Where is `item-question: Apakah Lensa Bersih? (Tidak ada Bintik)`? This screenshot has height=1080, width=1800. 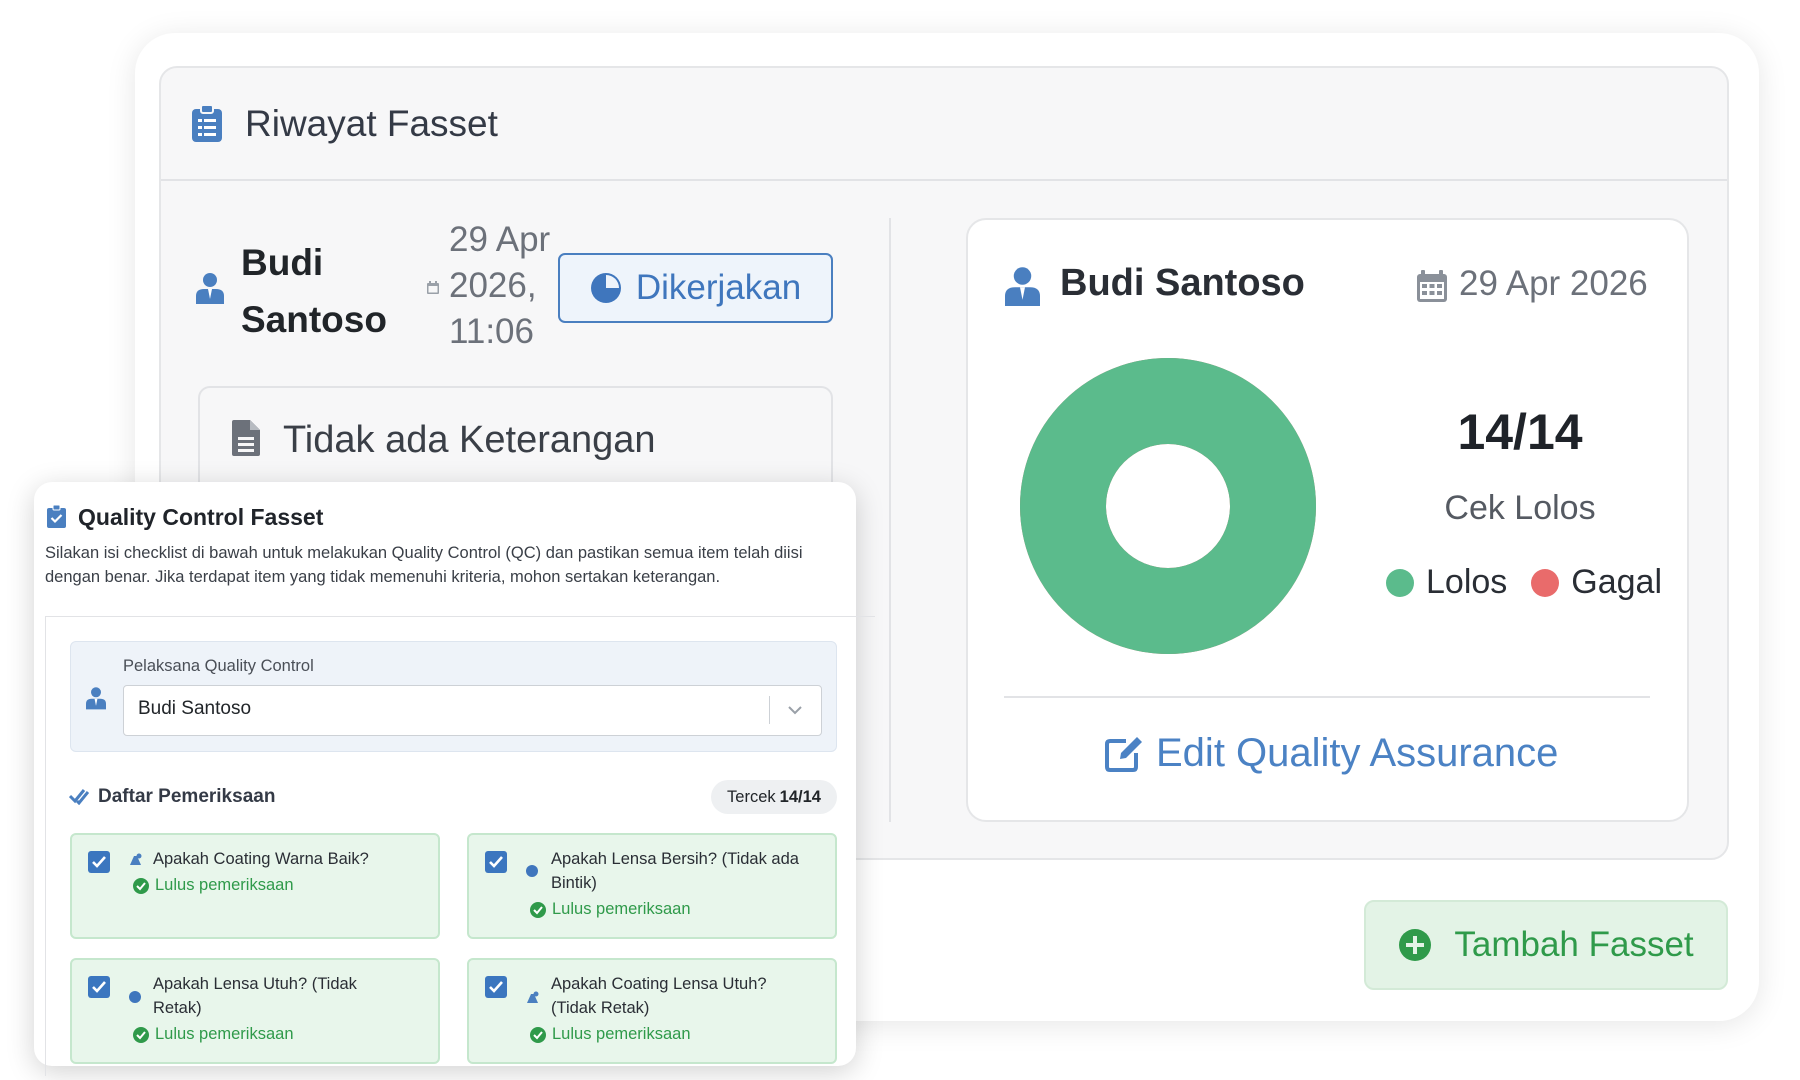 item-question: Apakah Lensa Bersih? (Tidak ada Bintik) is located at coordinates (675, 871).